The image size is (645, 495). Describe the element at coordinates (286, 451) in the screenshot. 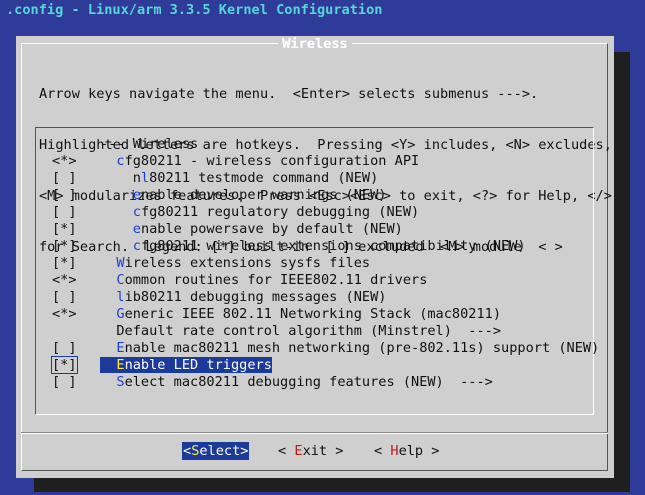

I see `exit-button-open: <` at that location.